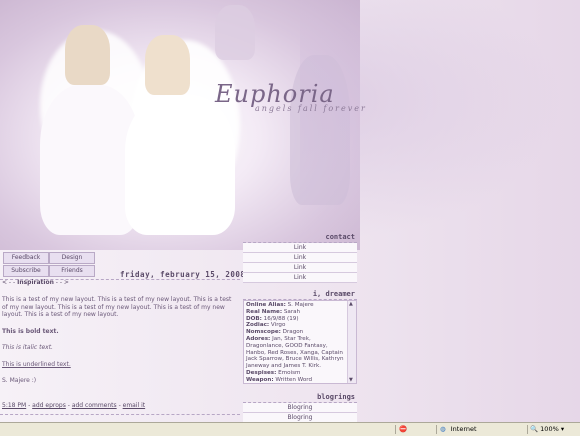 The height and width of the screenshot is (436, 580). Describe the element at coordinates (36, 364) in the screenshot. I see `underlined-text: This is underlined text.` at that location.